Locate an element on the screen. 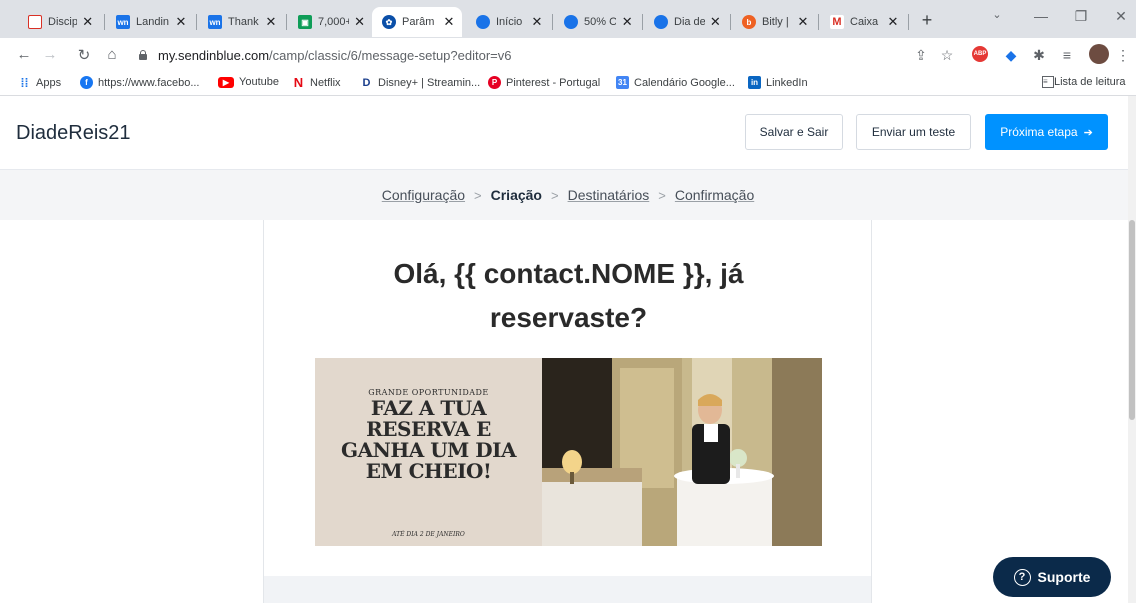  extensions-puzzle-icon: ✱ is located at coordinates (1039, 55).